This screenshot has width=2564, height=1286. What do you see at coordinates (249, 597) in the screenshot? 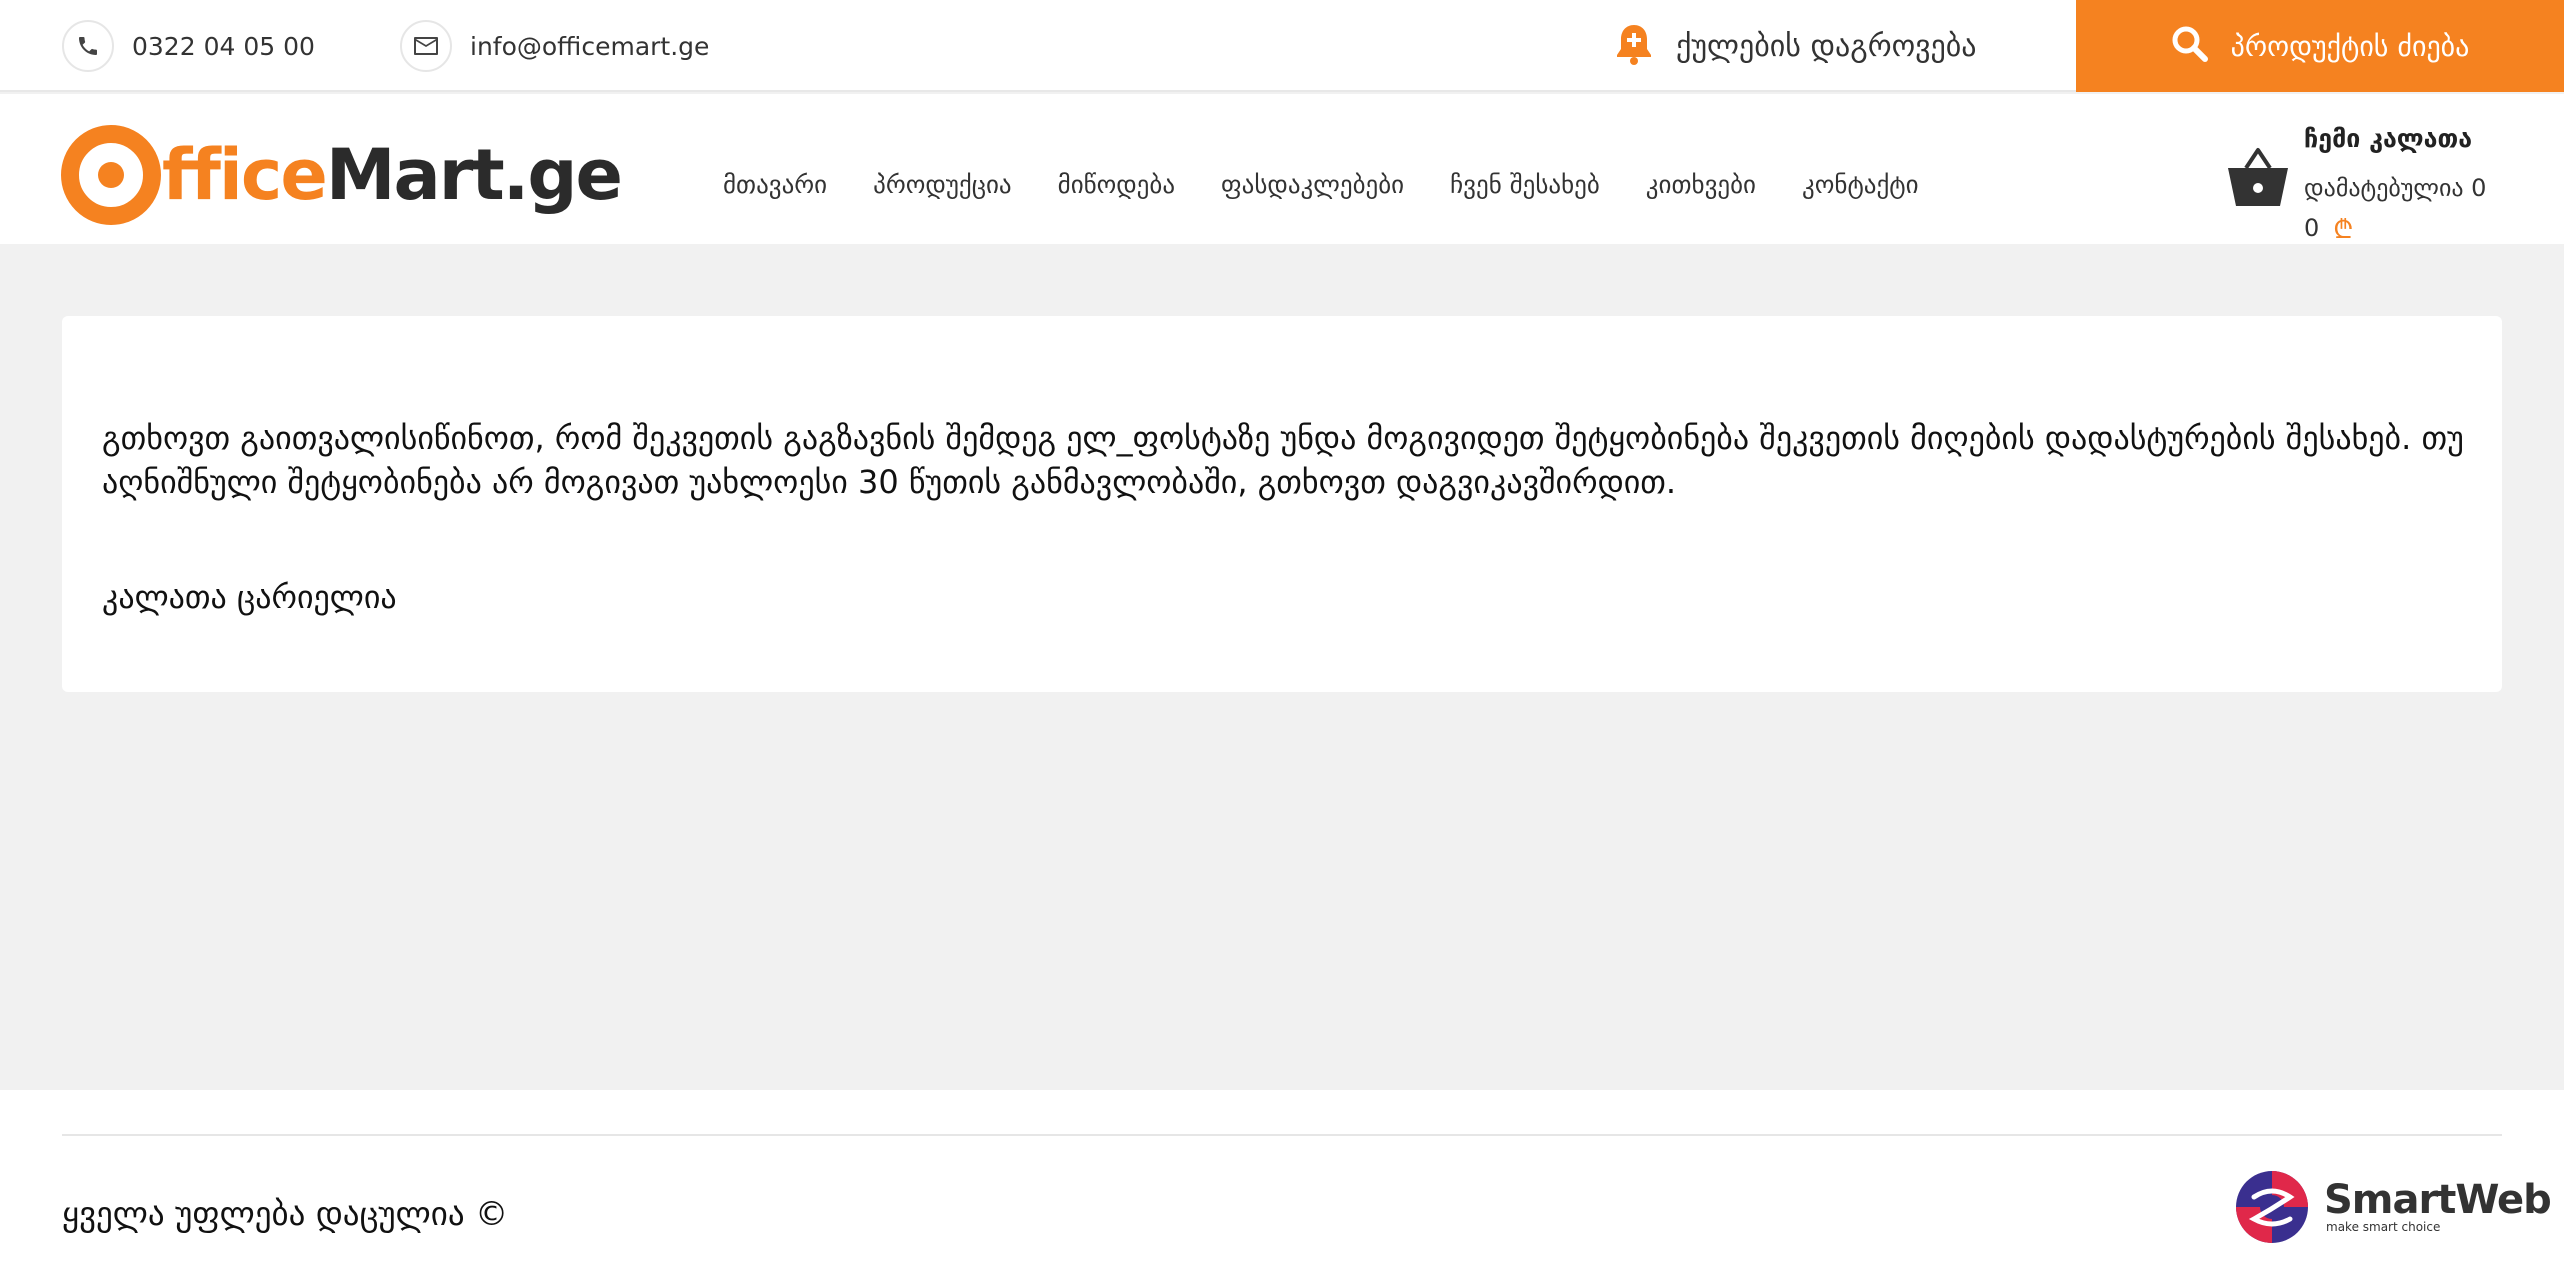
I see `empty-cart-message: კალათა ცარიელია` at bounding box center [249, 597].